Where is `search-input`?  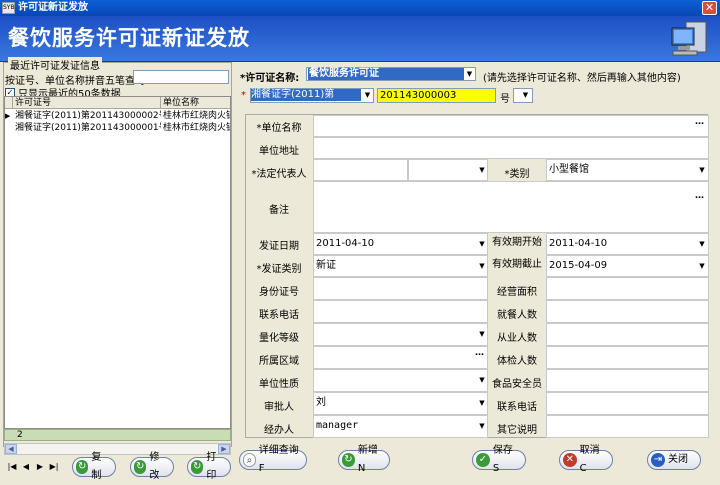 search-input is located at coordinates (181, 77).